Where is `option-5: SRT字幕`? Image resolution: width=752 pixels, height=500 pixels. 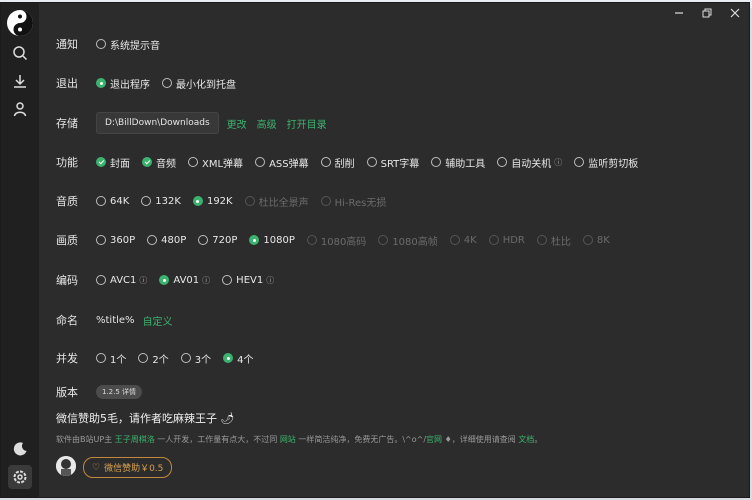
option-5: SRT字幕 is located at coordinates (392, 162).